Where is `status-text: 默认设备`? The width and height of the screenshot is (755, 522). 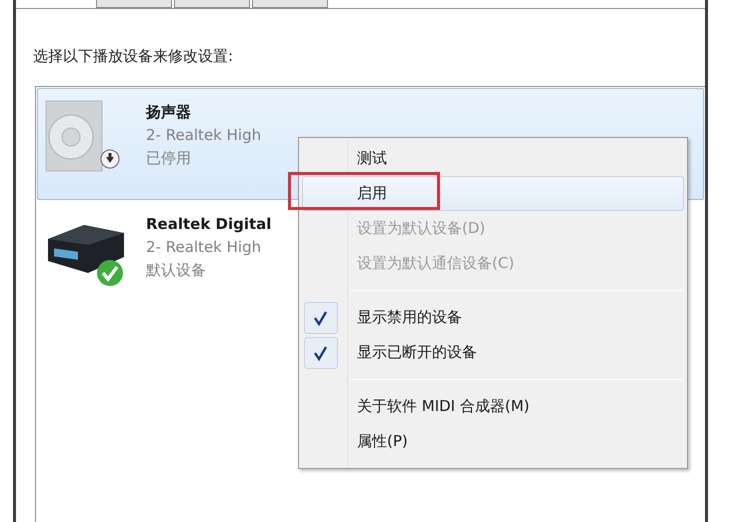 status-text: 默认设备 is located at coordinates (176, 270).